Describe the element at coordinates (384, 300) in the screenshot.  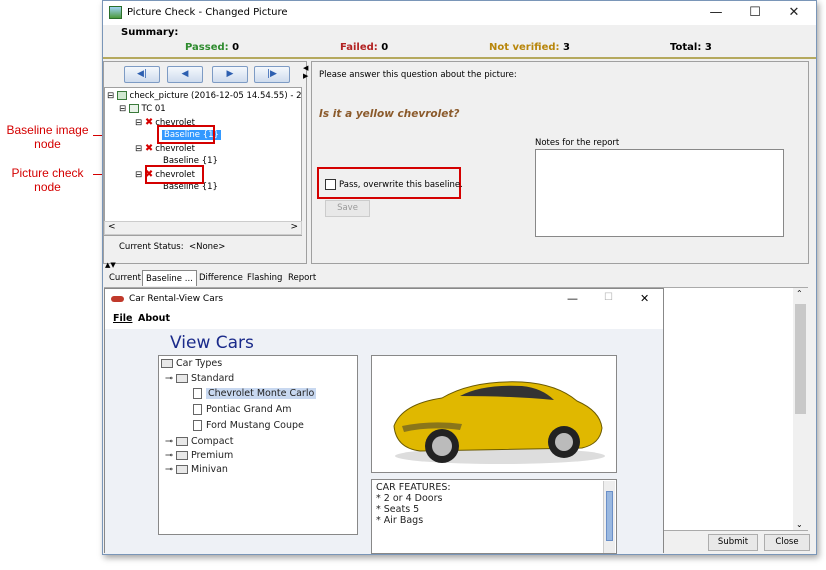
I see `car-title-bar: Car Rental-View Cars — ☐ ✕` at that location.